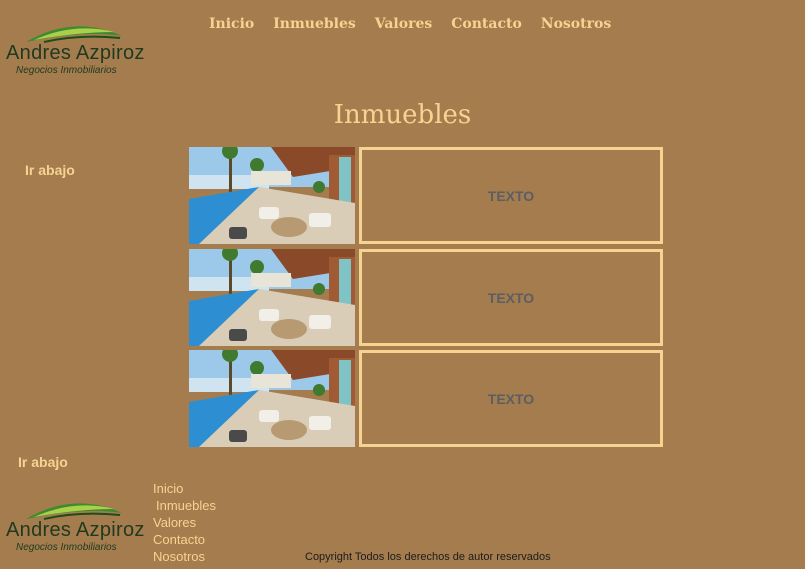  Describe the element at coordinates (402, 115) in the screenshot. I see `page-title: Inmuebles` at that location.